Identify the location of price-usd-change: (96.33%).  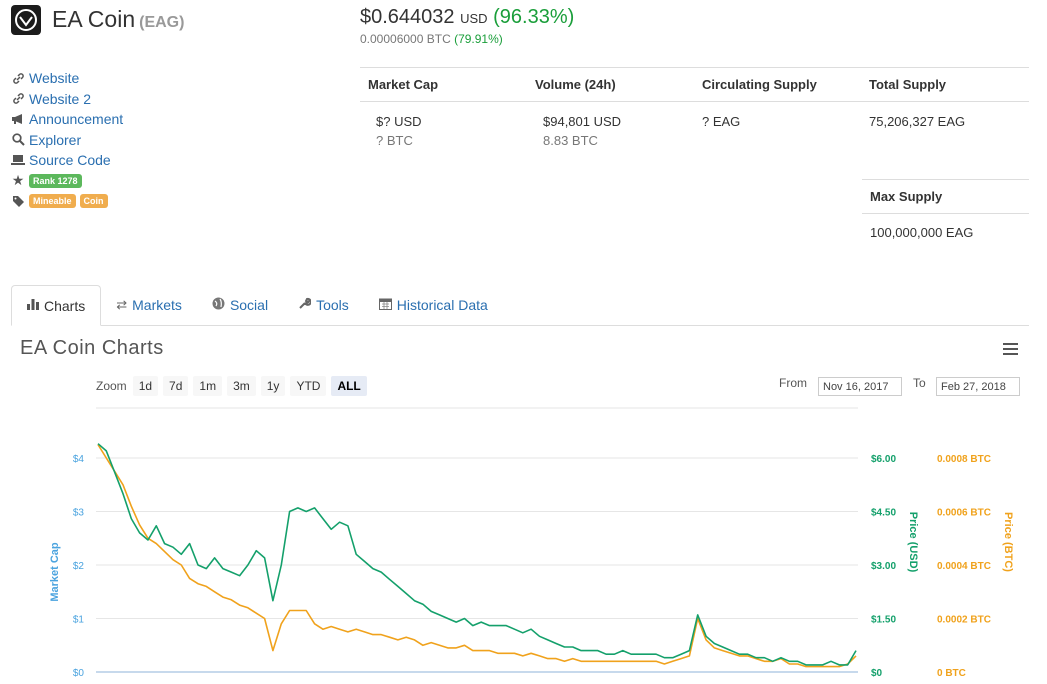
(534, 17).